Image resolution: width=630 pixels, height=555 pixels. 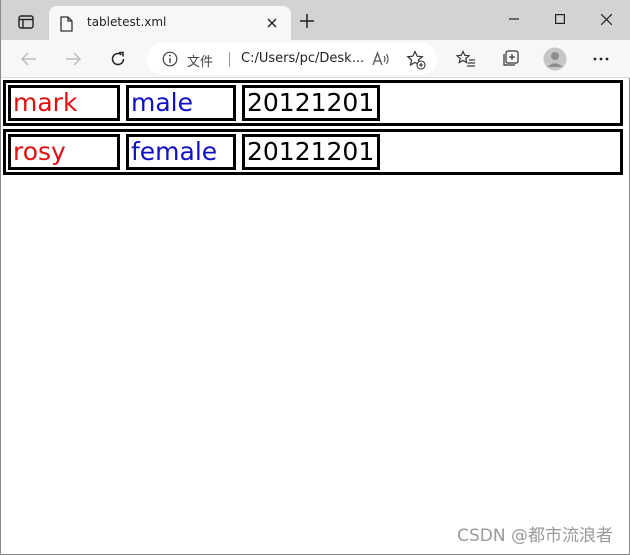 I want to click on minimize-button, so click(x=514, y=19).